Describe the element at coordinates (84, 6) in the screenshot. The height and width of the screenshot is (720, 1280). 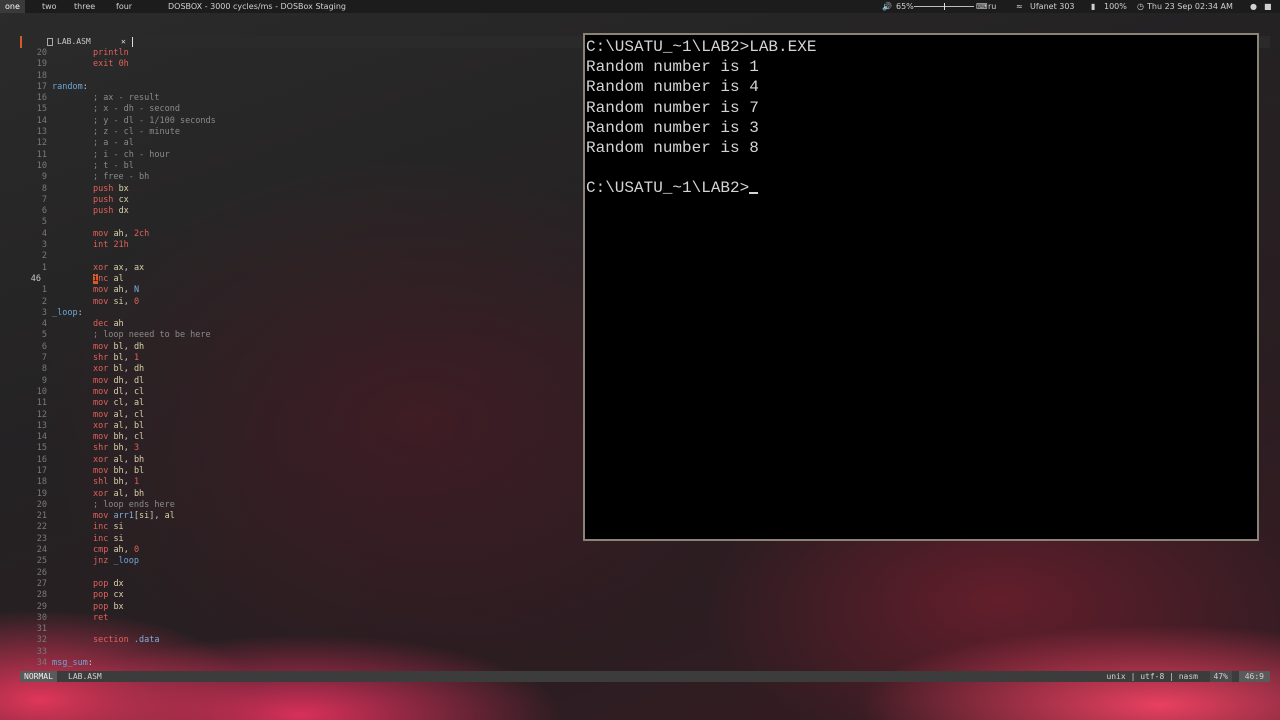
I see `workspace-three: three` at that location.